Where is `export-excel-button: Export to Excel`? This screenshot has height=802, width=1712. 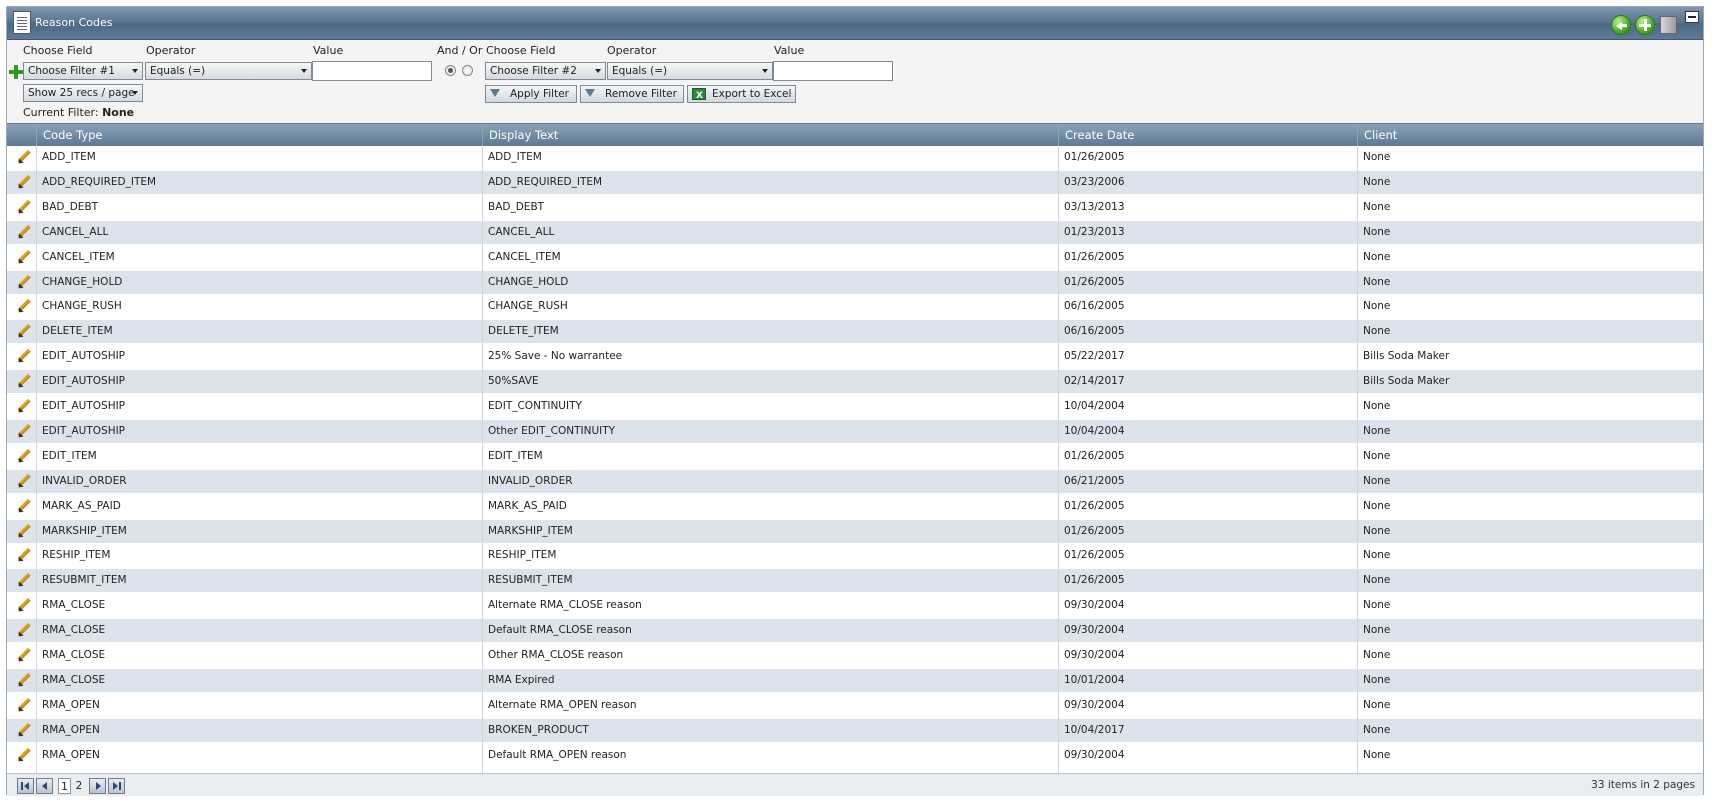
export-excel-button: Export to Excel is located at coordinates (741, 94).